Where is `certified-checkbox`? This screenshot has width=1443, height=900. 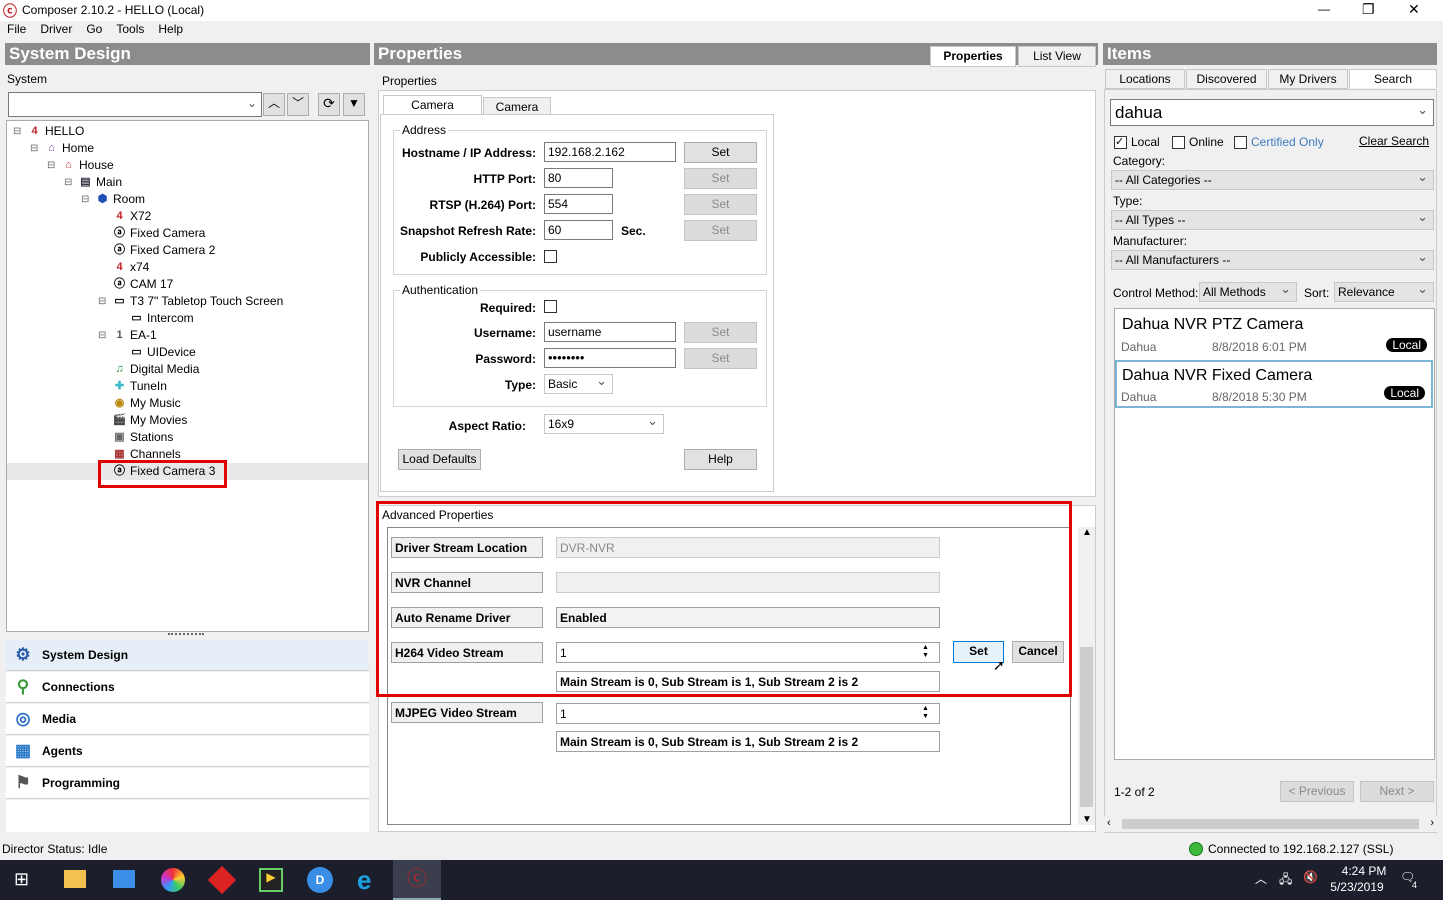 certified-checkbox is located at coordinates (1240, 142).